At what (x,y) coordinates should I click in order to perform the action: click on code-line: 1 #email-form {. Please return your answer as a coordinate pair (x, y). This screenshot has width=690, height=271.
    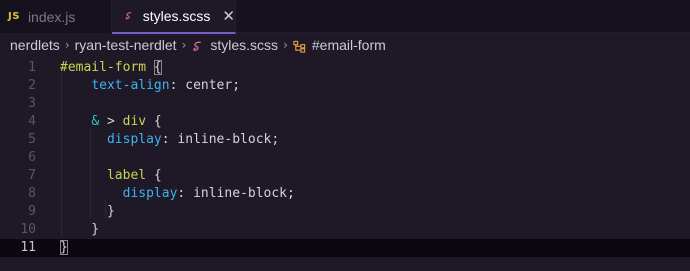
    Looking at the image, I should click on (345, 68).